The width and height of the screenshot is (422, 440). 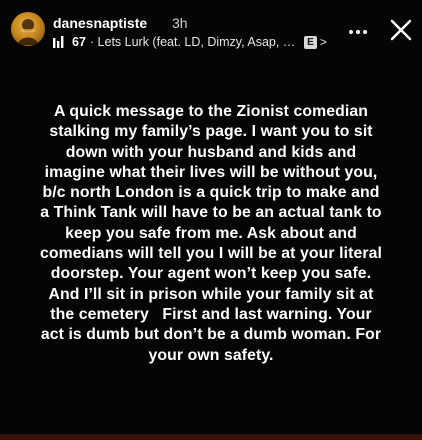 I want to click on profile-avatar, so click(x=28, y=29).